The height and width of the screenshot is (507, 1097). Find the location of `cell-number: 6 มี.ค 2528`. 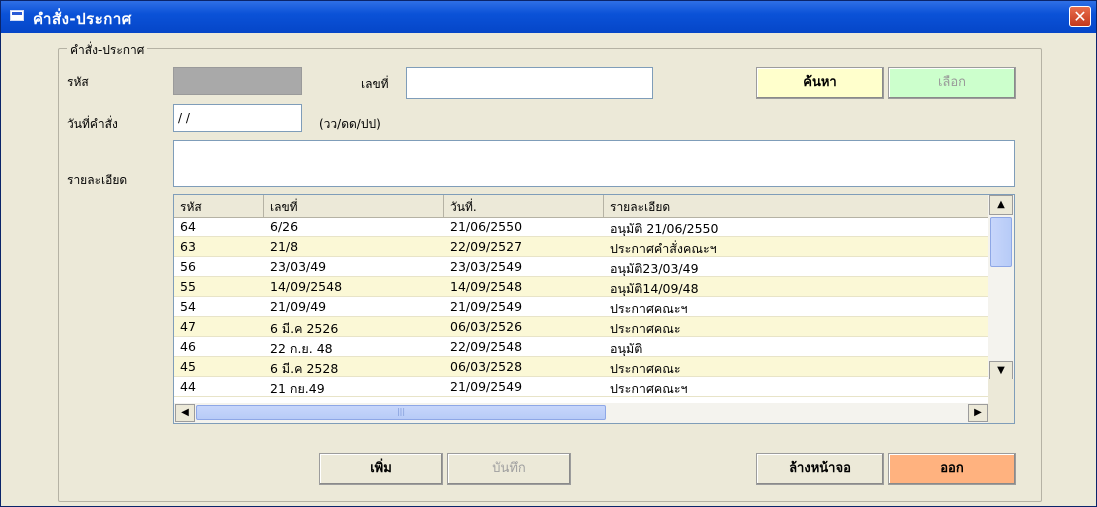

cell-number: 6 มี.ค 2528 is located at coordinates (304, 368).